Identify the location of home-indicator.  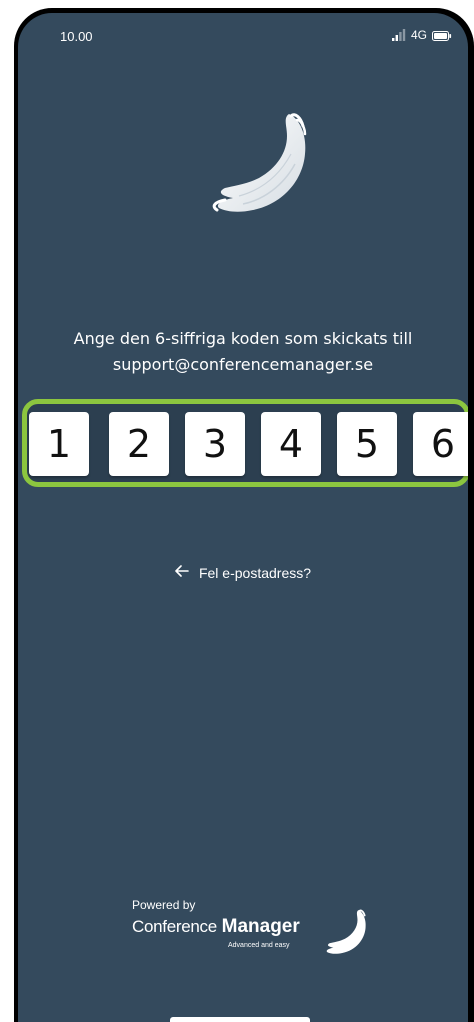
(240, 1019).